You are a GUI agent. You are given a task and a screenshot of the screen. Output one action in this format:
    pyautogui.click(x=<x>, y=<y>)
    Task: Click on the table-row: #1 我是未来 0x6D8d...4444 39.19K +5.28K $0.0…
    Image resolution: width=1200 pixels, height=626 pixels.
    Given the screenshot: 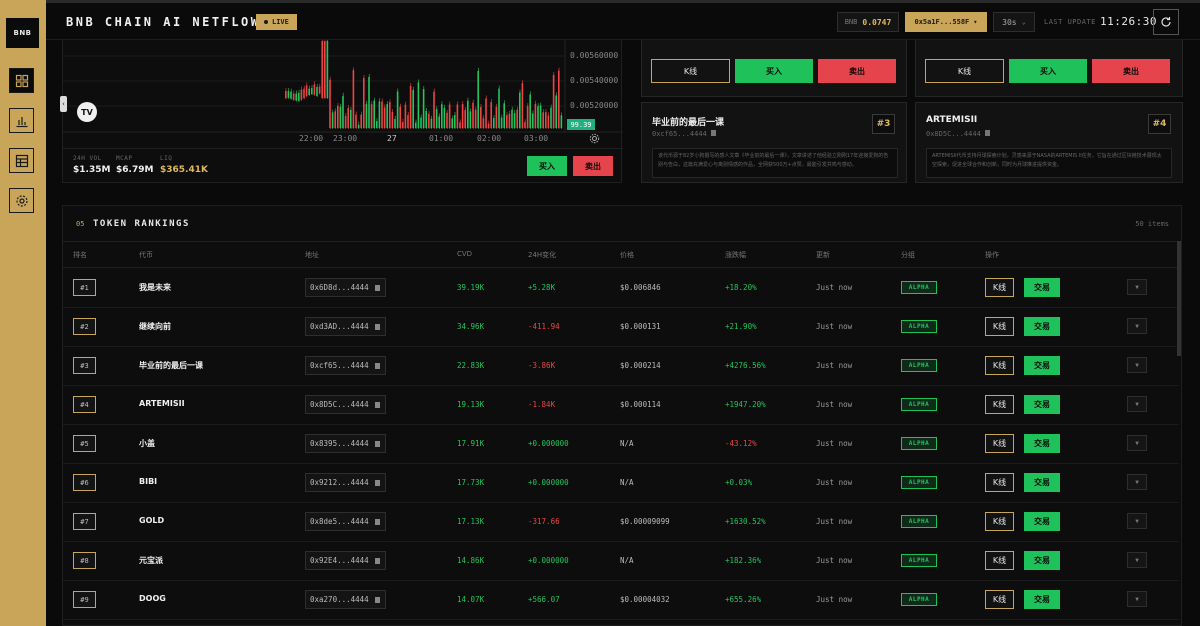 What is the action you would take?
    pyautogui.click(x=621, y=288)
    